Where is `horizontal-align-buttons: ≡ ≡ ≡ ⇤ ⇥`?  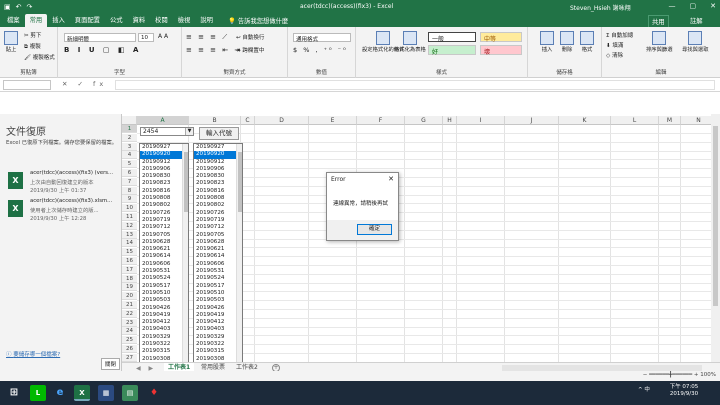
horizontal-align-buttons: ≡ ≡ ≡ ⇤ ⇥ is located at coordinates (214, 50).